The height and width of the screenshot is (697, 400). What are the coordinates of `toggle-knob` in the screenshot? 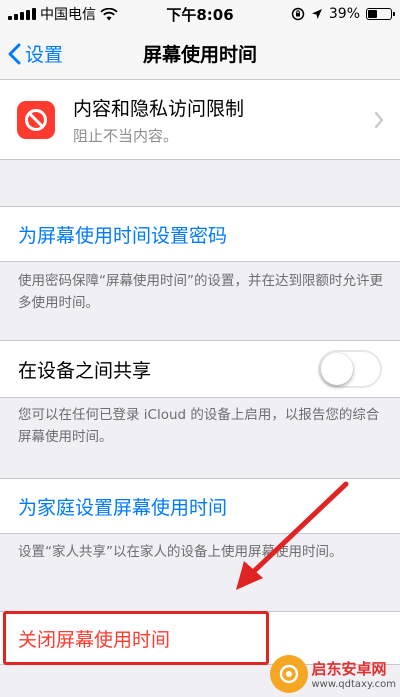 It's located at (337, 369).